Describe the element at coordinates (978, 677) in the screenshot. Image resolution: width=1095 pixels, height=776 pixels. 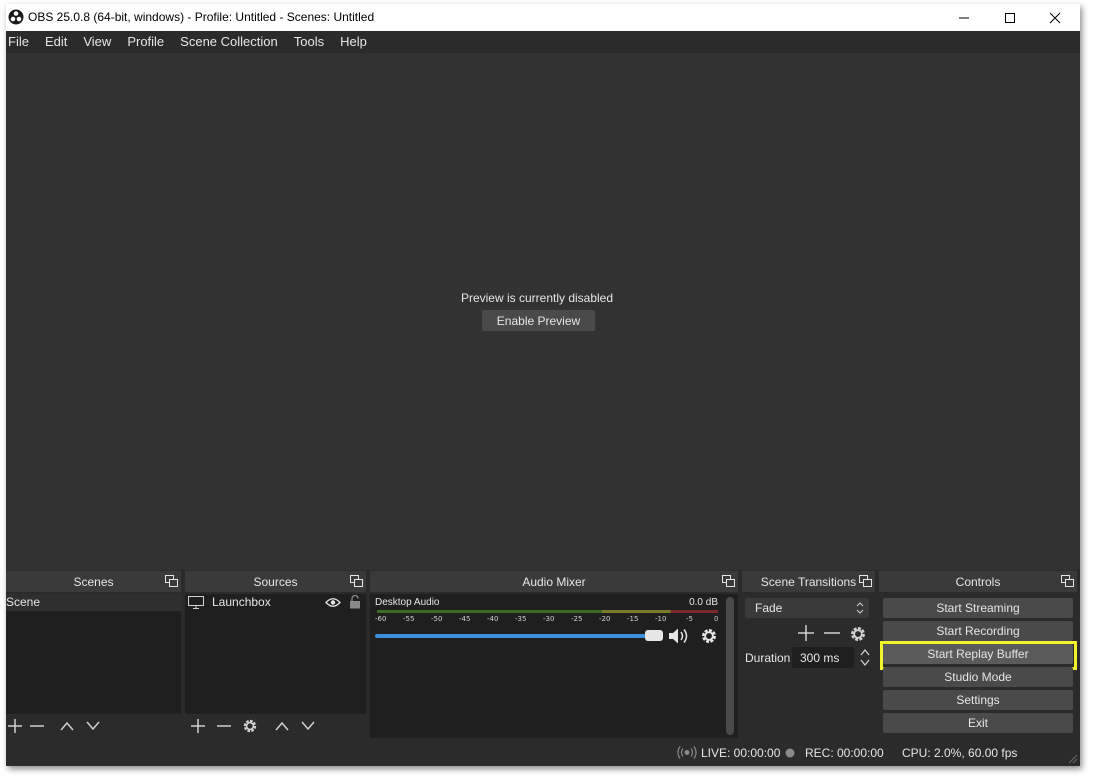
I see `studio-mode-button: Studio Mode` at that location.